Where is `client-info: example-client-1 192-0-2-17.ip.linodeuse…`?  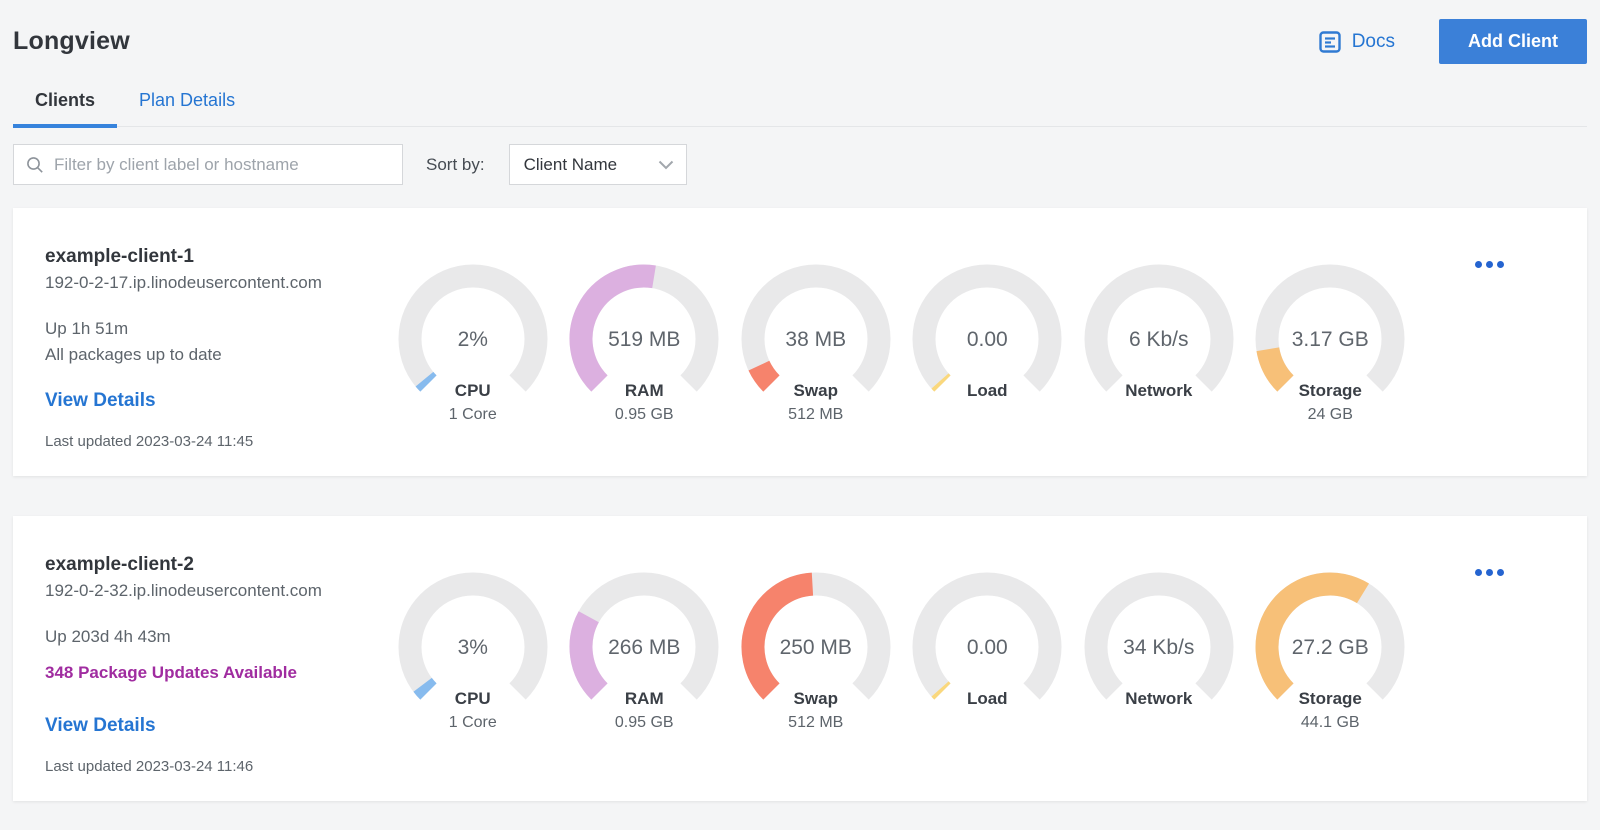 client-info: example-client-1 192-0-2-17.ip.linodeuse… is located at coordinates (216, 347).